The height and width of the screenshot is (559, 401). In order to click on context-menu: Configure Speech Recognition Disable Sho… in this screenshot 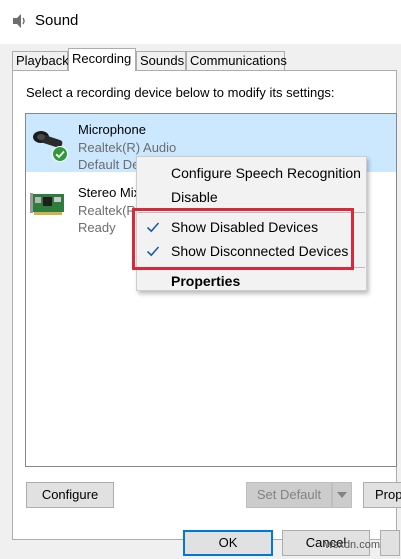, I will do `click(251, 223)`.